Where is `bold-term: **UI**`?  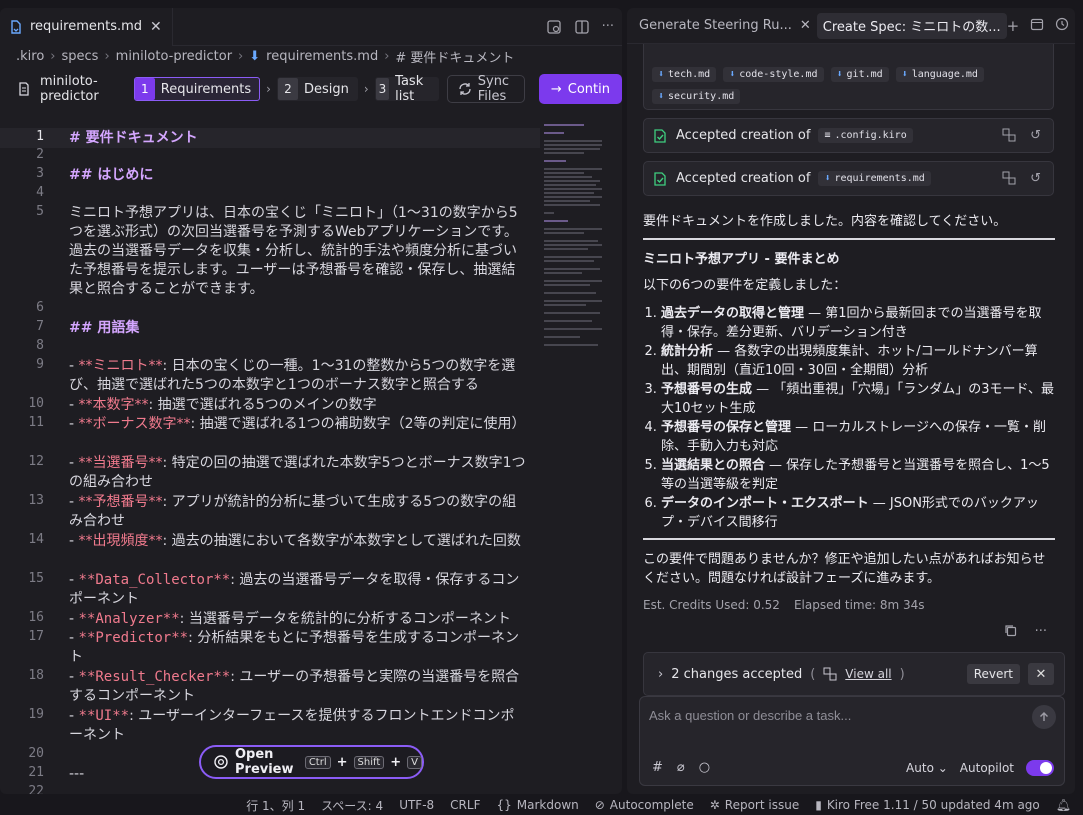
bold-term: **UI** is located at coordinates (104, 716).